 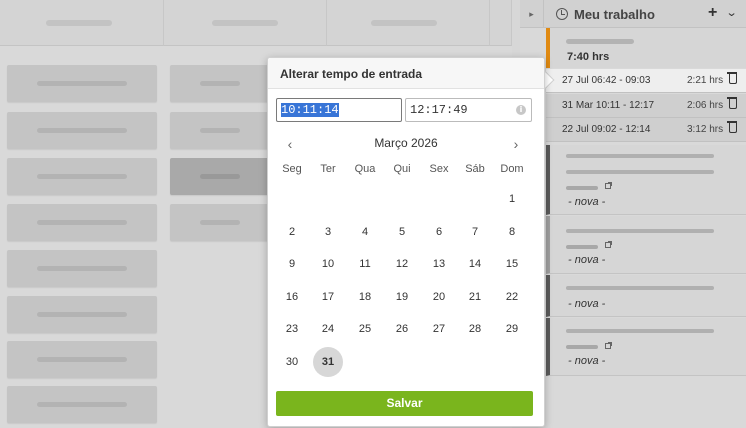 I want to click on calendar-day: 6, so click(x=439, y=232).